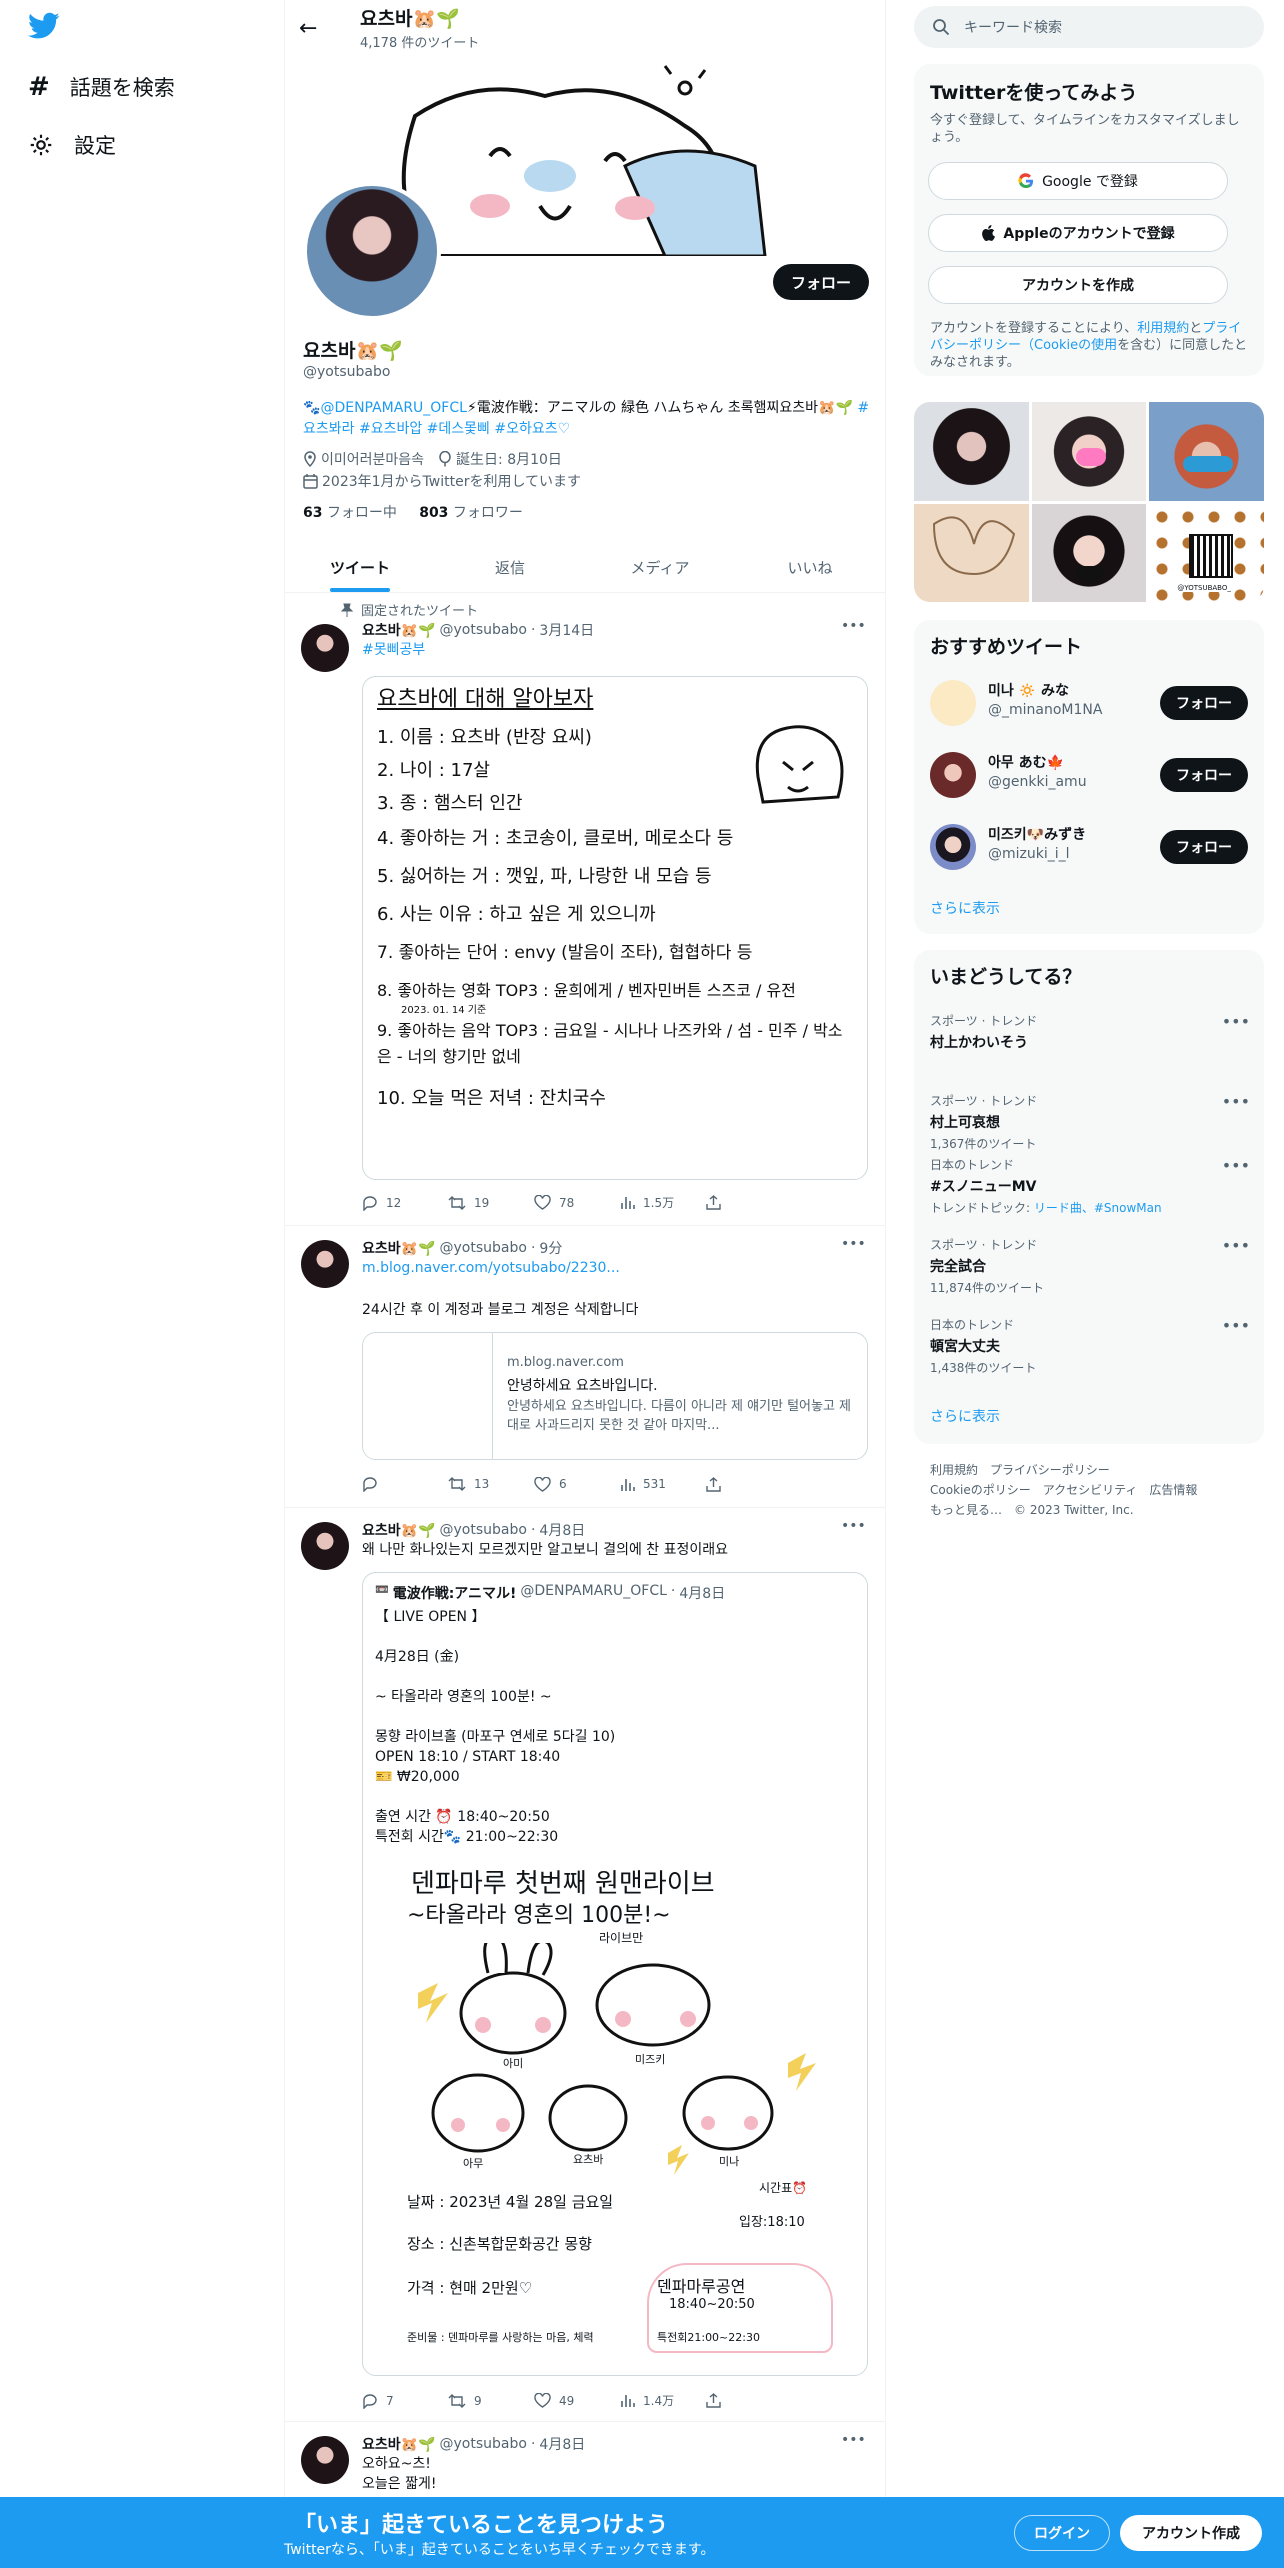  Describe the element at coordinates (1095, 1490) in the screenshot. I see `footer-line: Cookieのポリシー アクセシビリティ 広告情報` at that location.